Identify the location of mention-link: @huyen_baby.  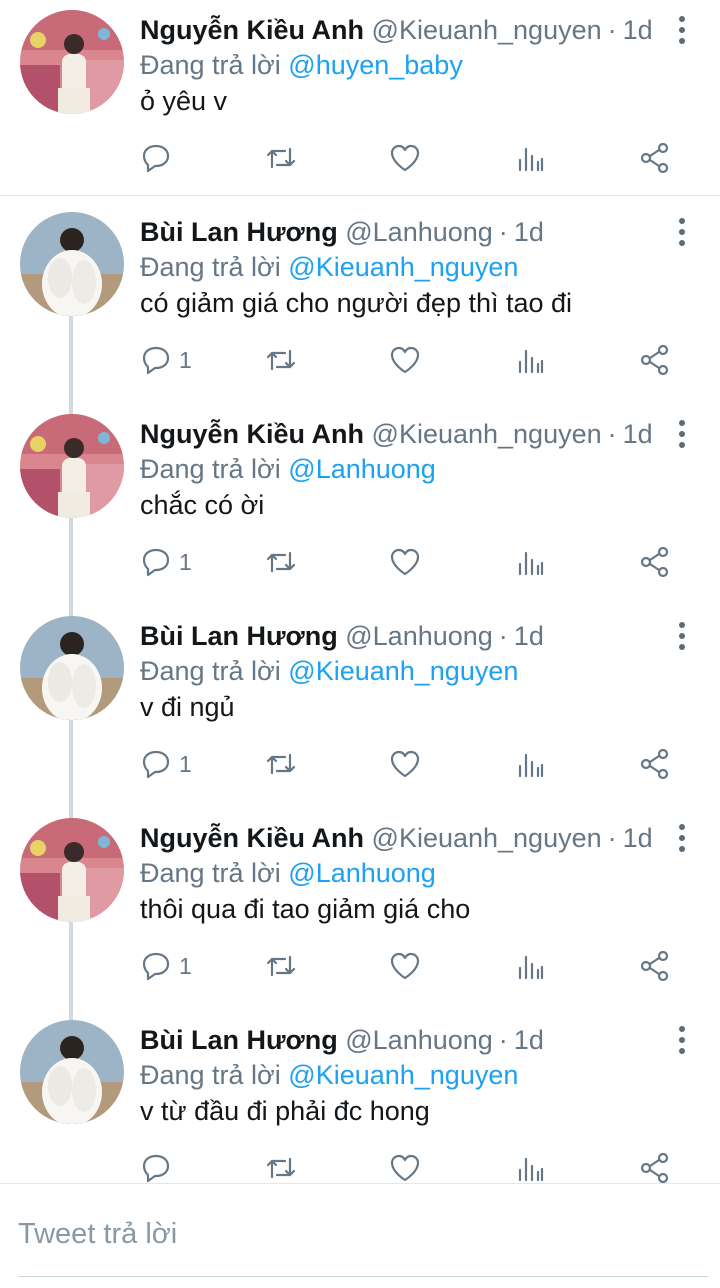
(375, 65).